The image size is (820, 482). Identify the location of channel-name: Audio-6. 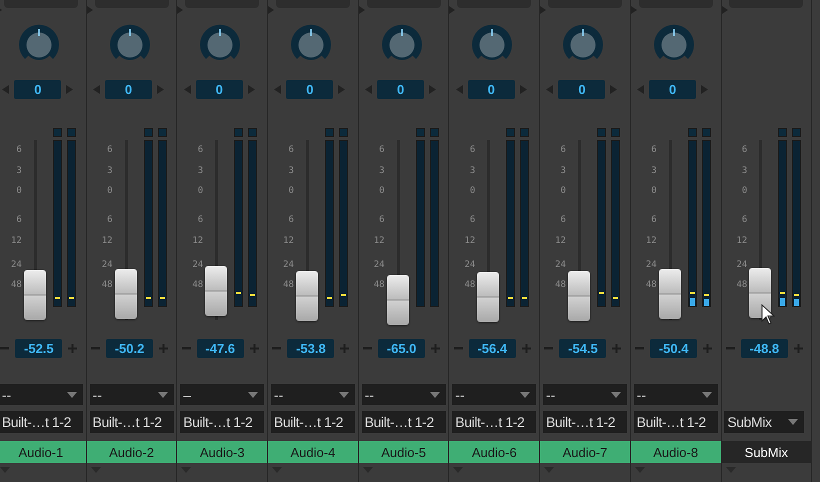
(494, 452).